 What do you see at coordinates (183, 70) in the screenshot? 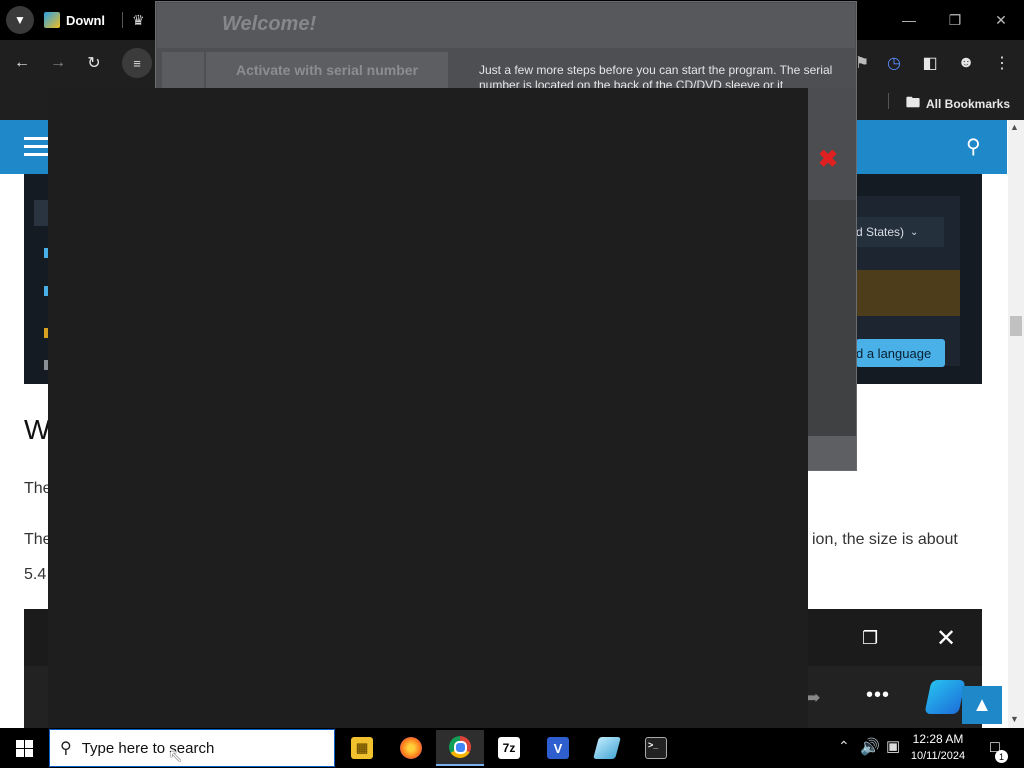
I see `dialog-left-column` at bounding box center [183, 70].